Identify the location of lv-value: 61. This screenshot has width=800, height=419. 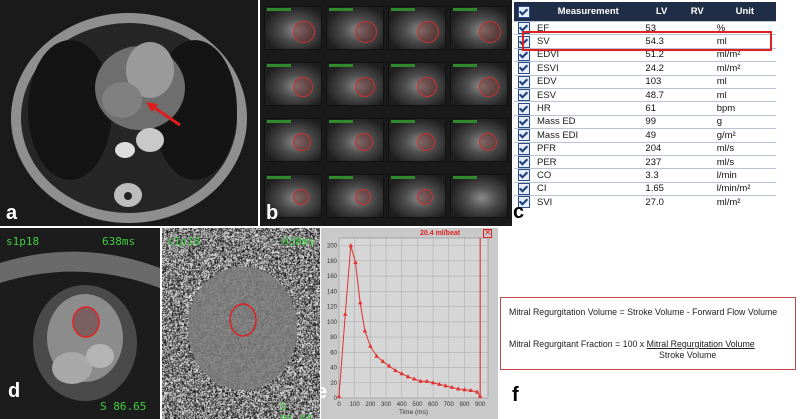
(661, 108).